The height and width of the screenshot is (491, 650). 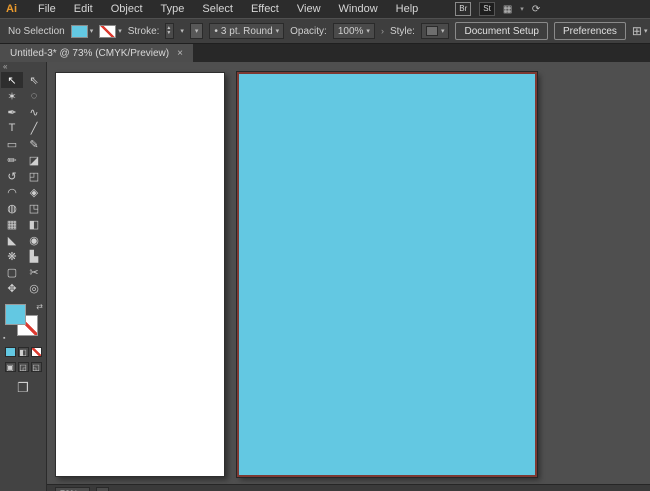 I want to click on expand-chevron-icon: ›, so click(x=382, y=31).